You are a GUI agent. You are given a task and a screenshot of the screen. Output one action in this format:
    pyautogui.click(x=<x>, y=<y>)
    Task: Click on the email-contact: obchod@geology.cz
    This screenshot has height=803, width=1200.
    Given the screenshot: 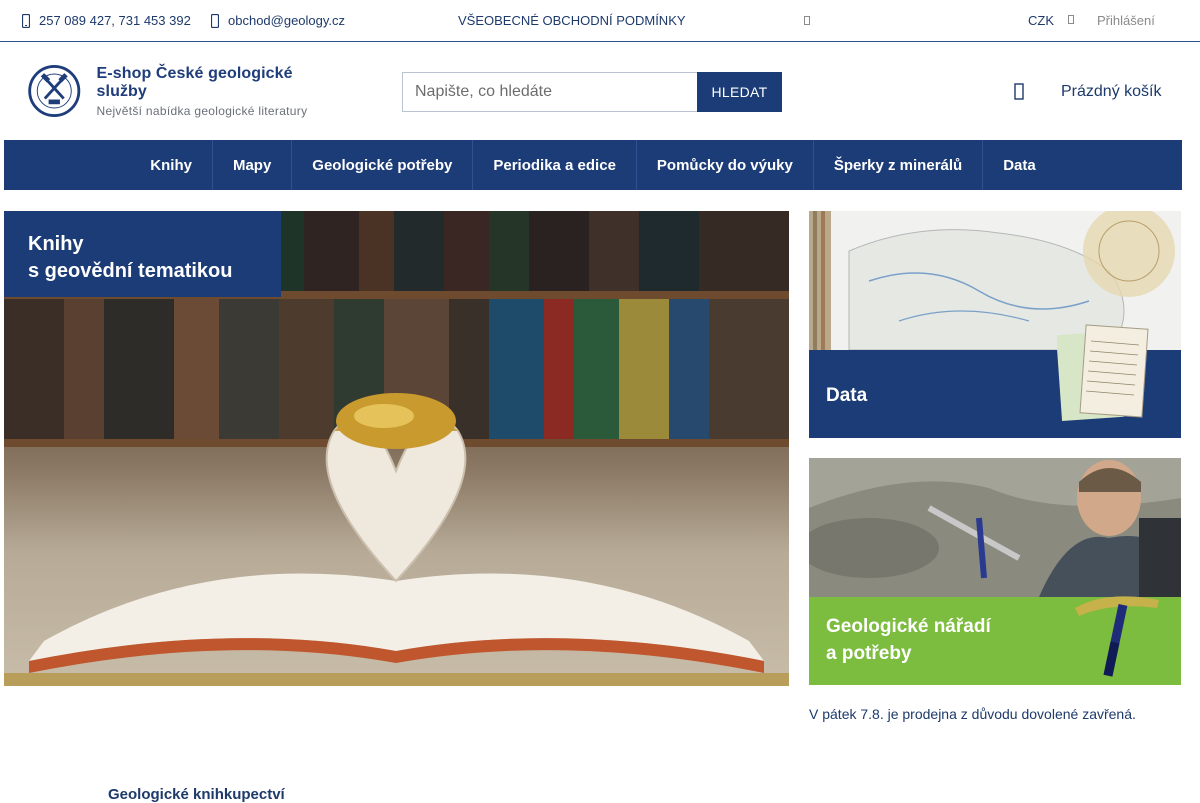 What is the action you would take?
    pyautogui.click(x=278, y=20)
    